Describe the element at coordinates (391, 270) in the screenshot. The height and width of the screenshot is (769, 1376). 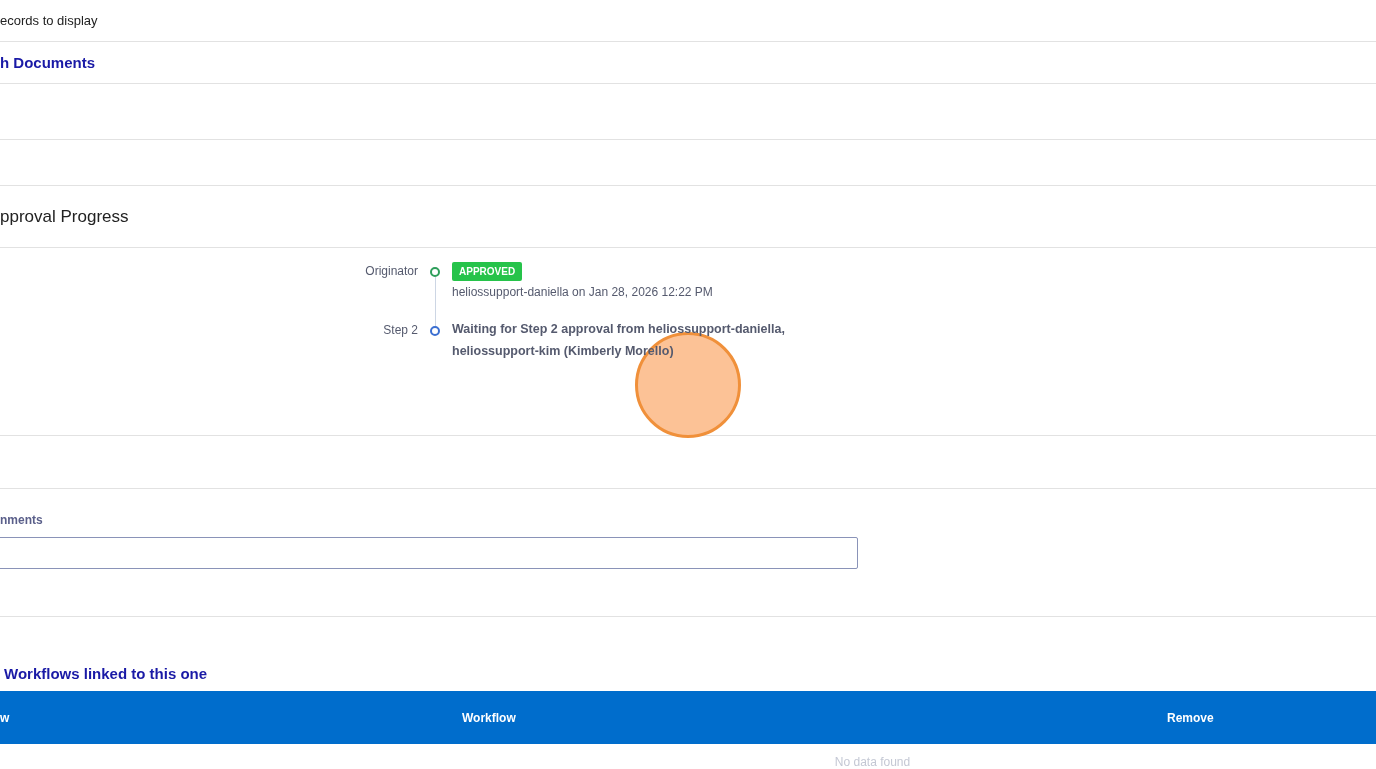
I see `step-label: Originator` at that location.